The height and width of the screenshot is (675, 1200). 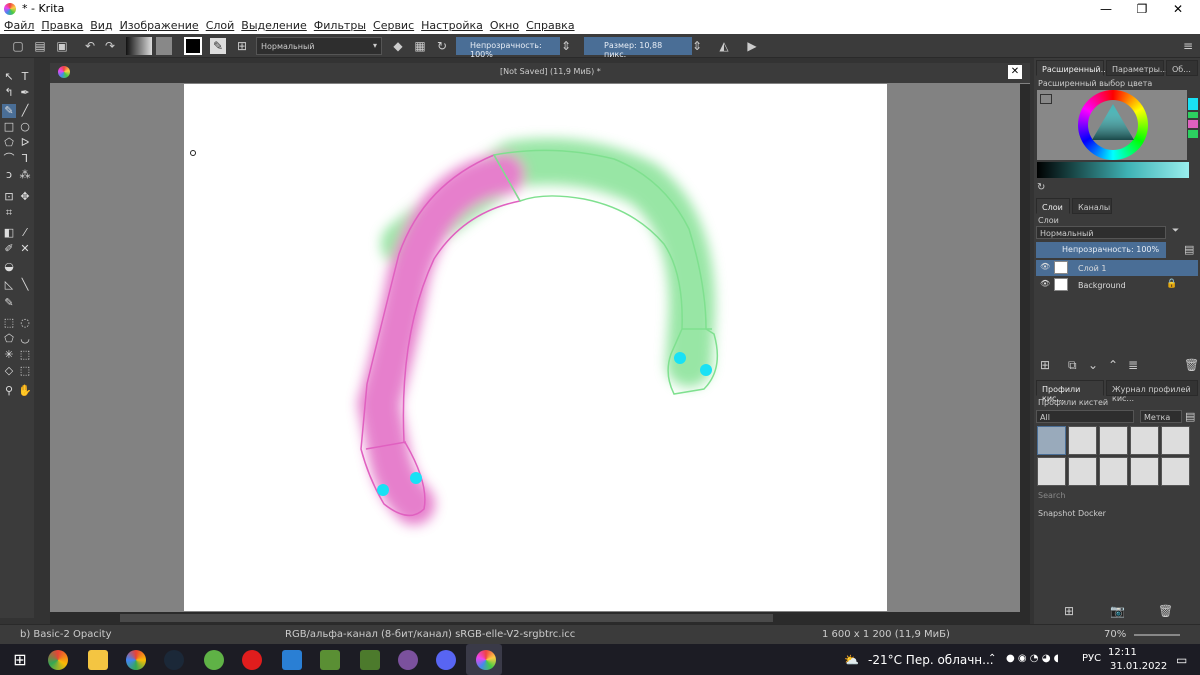 I want to click on color-swatch-green, so click(x=1193, y=115).